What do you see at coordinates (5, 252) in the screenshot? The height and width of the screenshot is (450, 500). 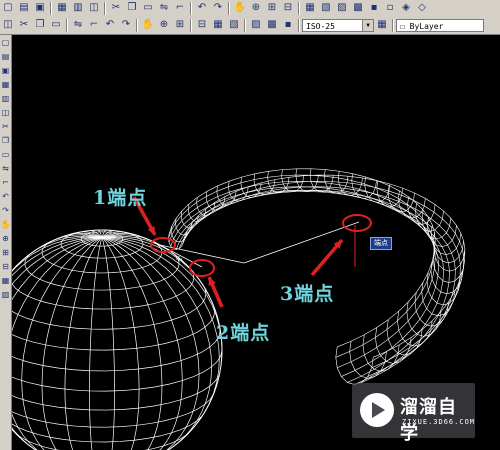 I see `gradient-icon: ⊞` at bounding box center [5, 252].